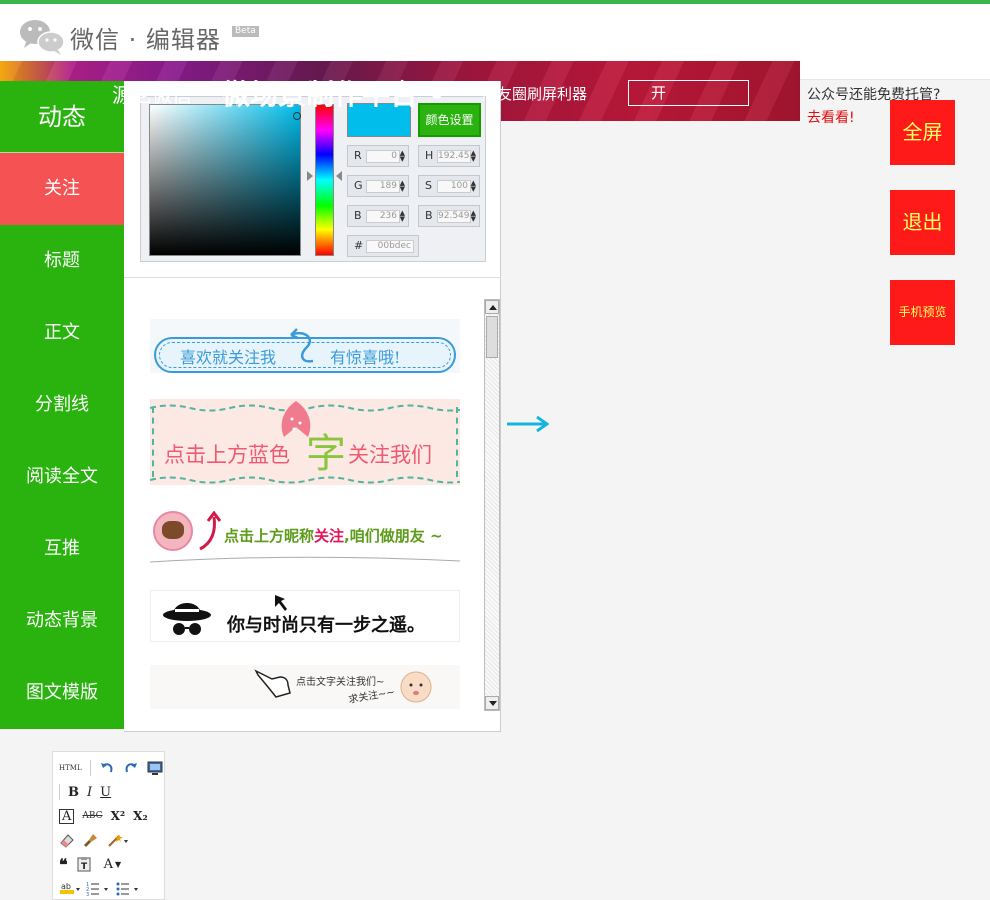 Image resolution: width=990 pixels, height=900 pixels. What do you see at coordinates (339, 176) in the screenshot?
I see `hue-pointer-right` at bounding box center [339, 176].